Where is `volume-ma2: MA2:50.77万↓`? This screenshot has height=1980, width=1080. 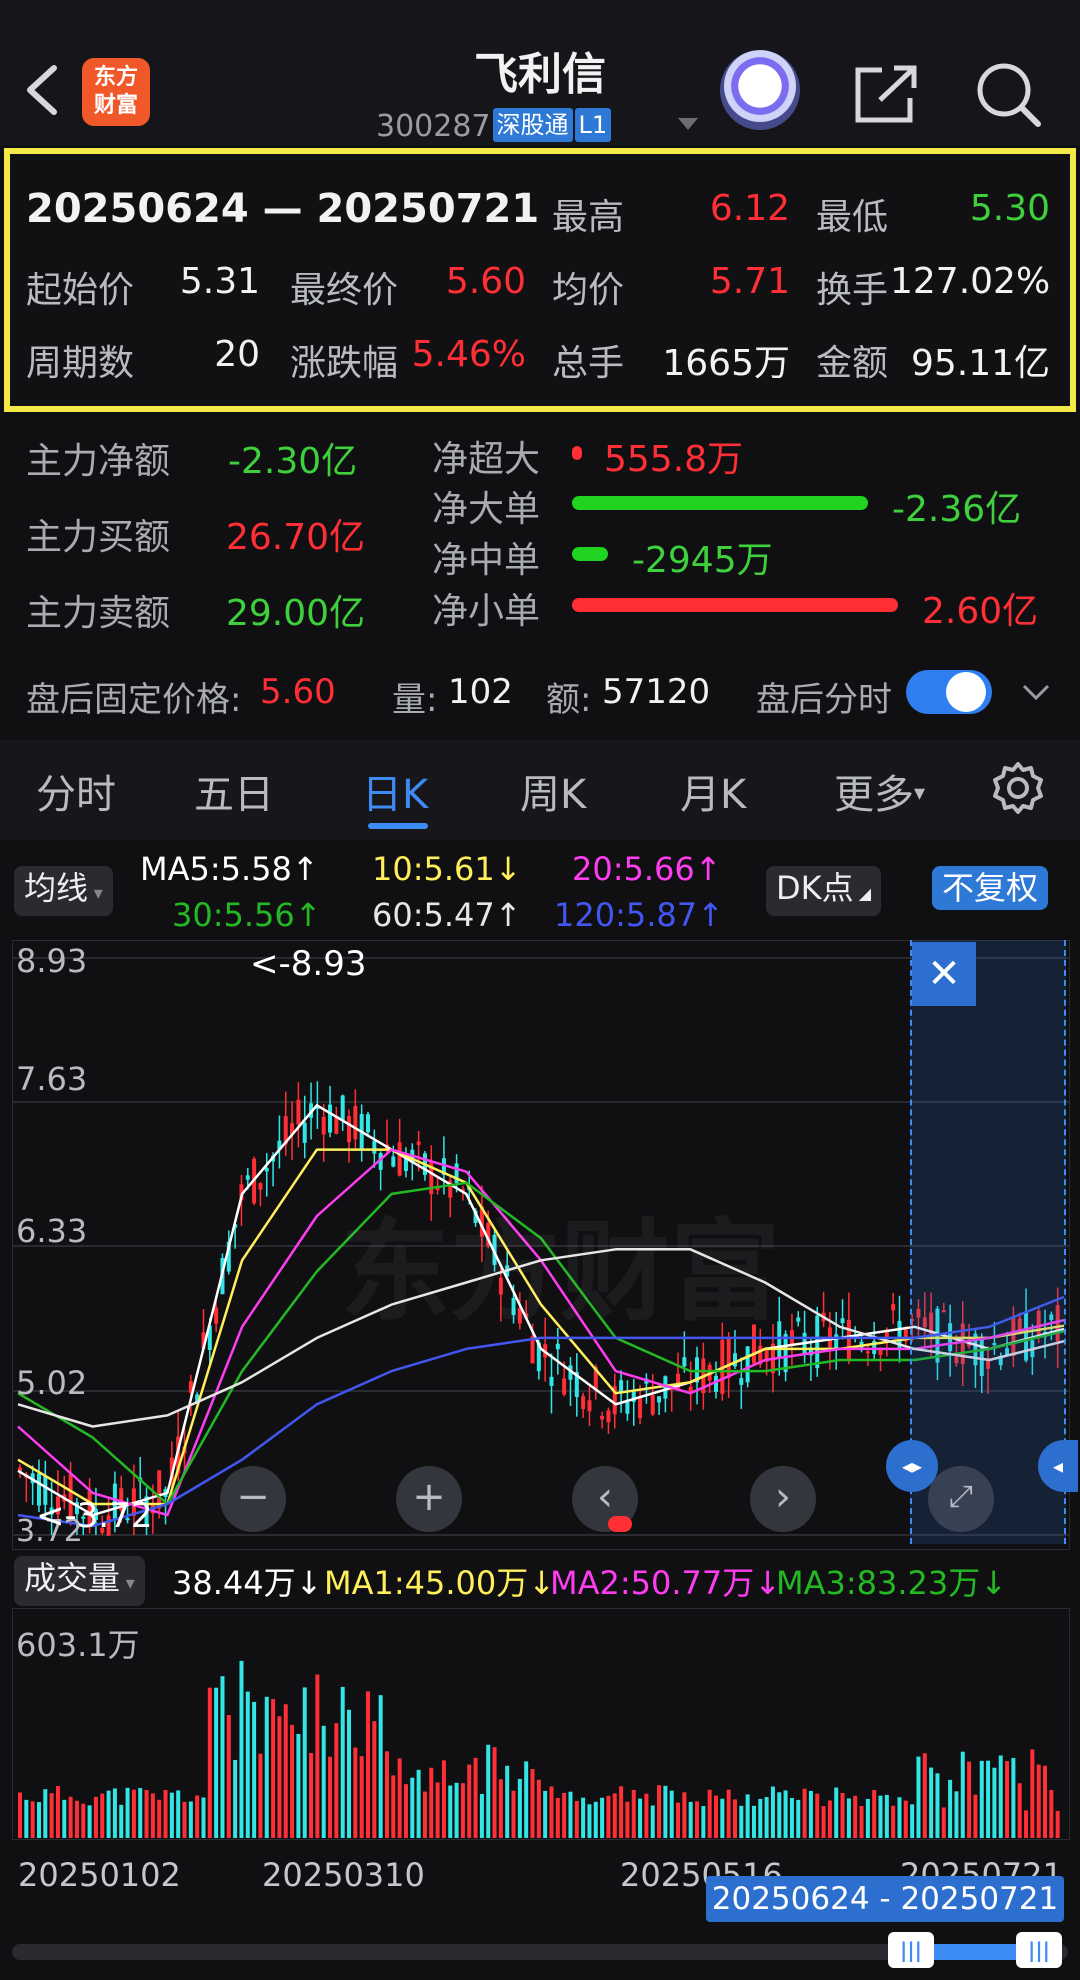 volume-ma2: MA2:50.77万↓ is located at coordinates (666, 1583).